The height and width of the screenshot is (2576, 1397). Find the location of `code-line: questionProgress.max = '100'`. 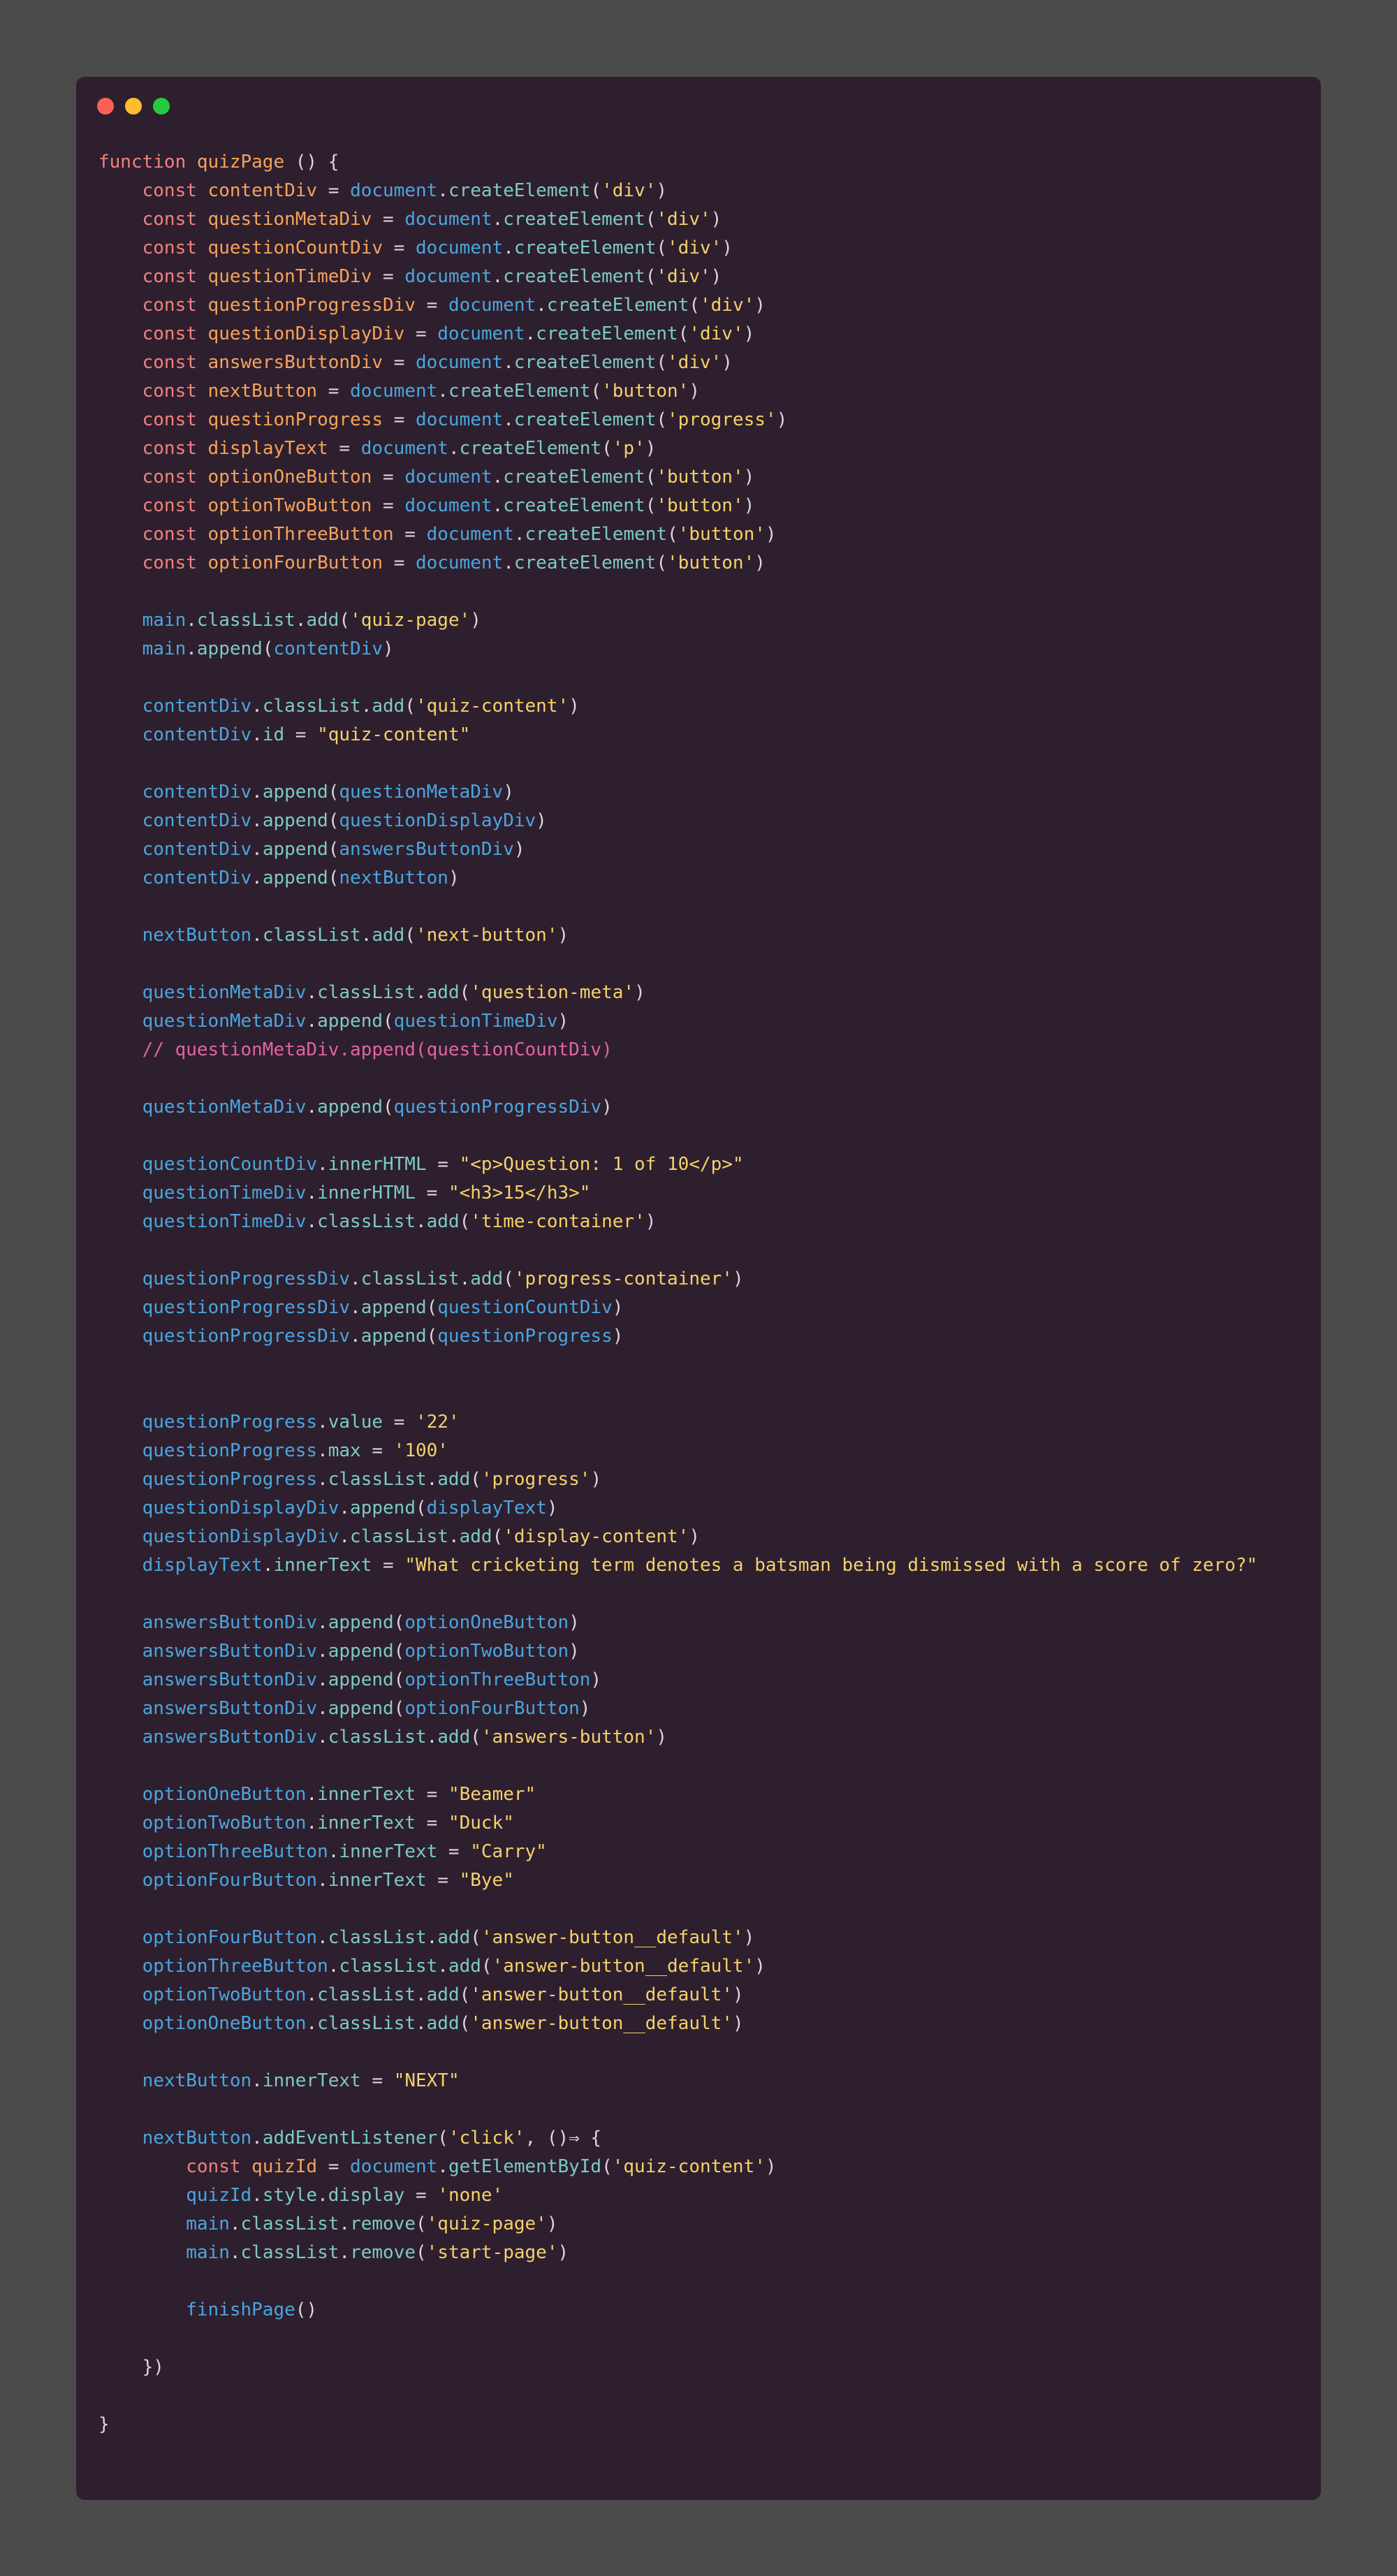

code-line: questionProgress.max = '100' is located at coordinates (699, 1451).